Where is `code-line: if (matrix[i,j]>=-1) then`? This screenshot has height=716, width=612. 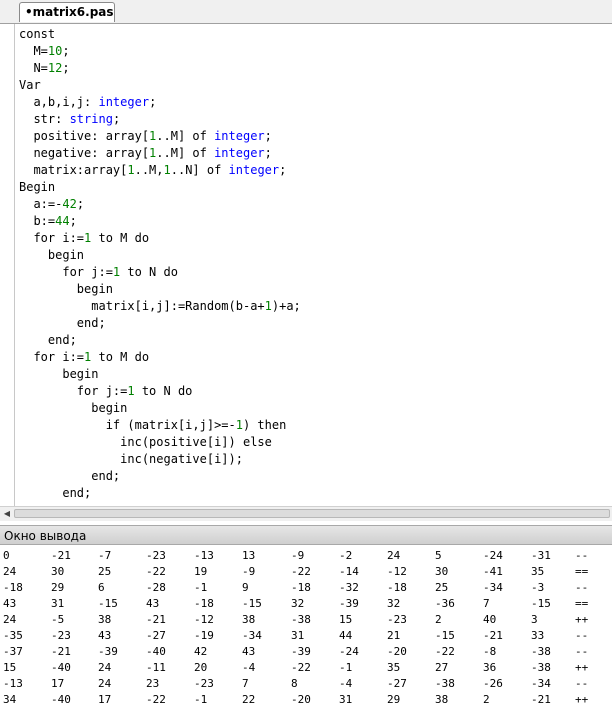 code-line: if (matrix[i,j]>=-1) then is located at coordinates (153, 425).